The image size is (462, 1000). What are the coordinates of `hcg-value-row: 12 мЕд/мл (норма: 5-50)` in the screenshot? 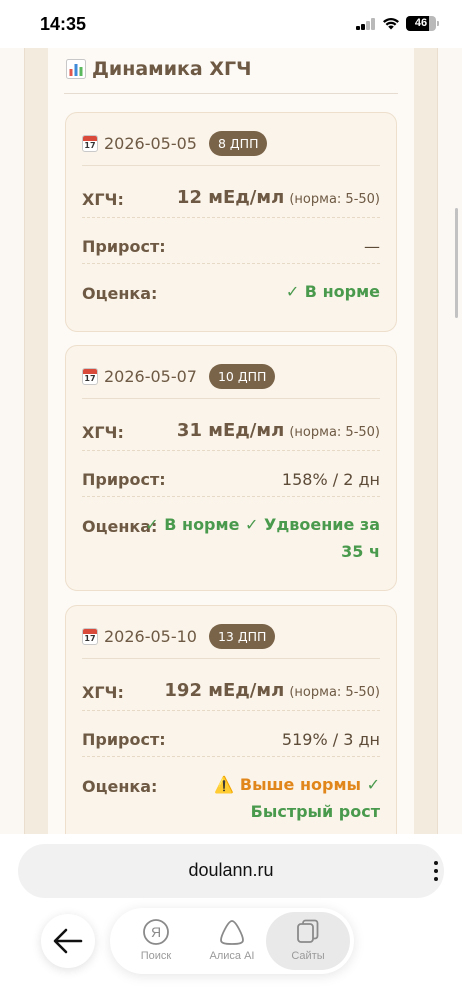 It's located at (278, 197).